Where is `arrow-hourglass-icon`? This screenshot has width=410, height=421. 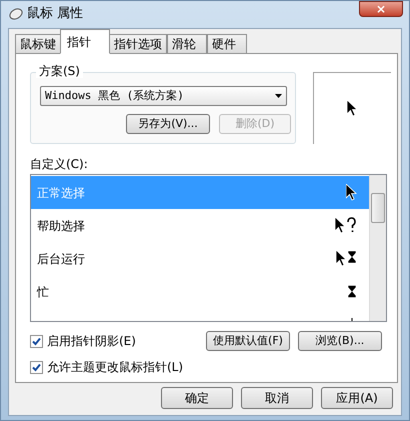 arrow-hourglass-icon is located at coordinates (346, 258).